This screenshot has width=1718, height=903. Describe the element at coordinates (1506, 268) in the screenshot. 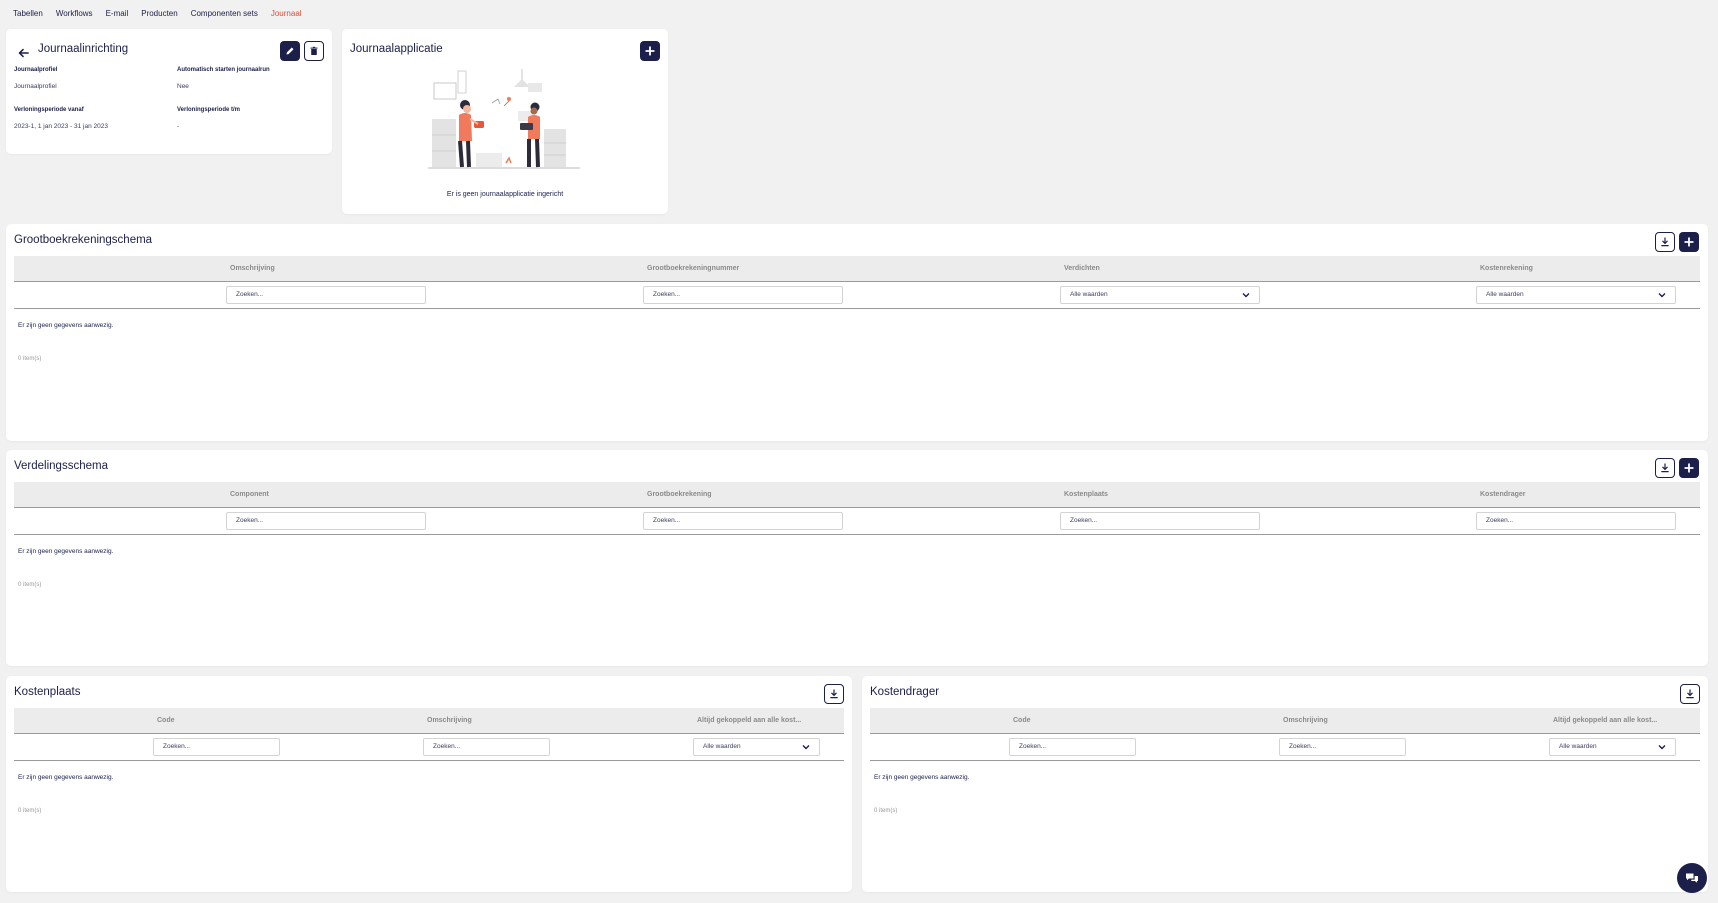

I see `column-header: Kostenrekening` at that location.